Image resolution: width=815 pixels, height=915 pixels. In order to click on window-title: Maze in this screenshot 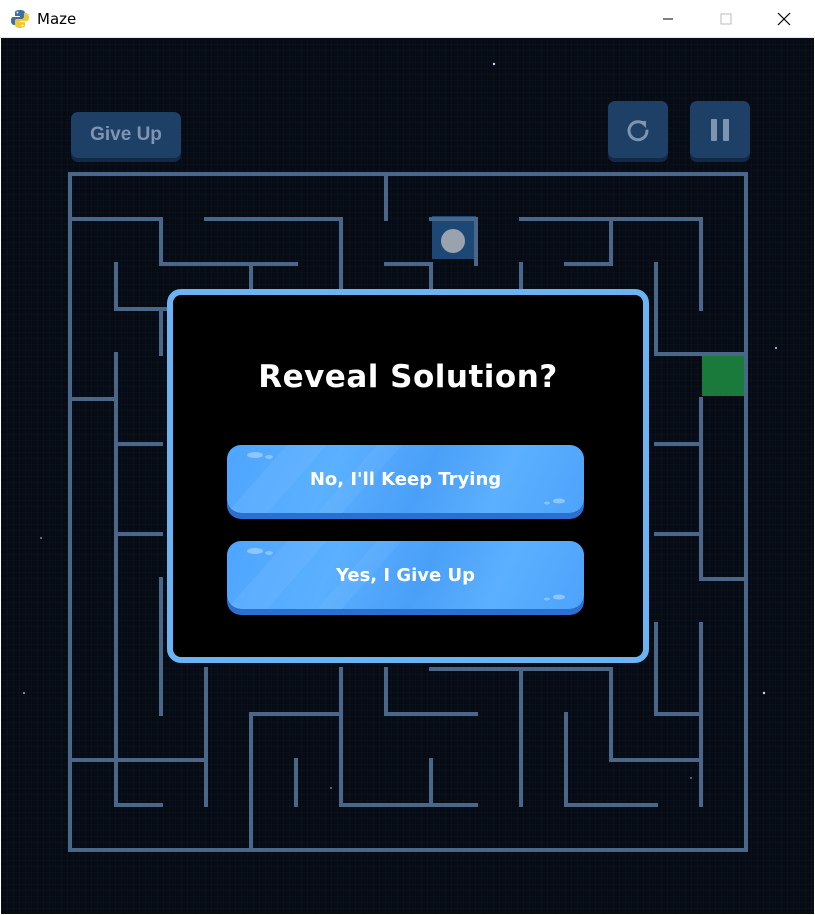, I will do `click(57, 19)`.